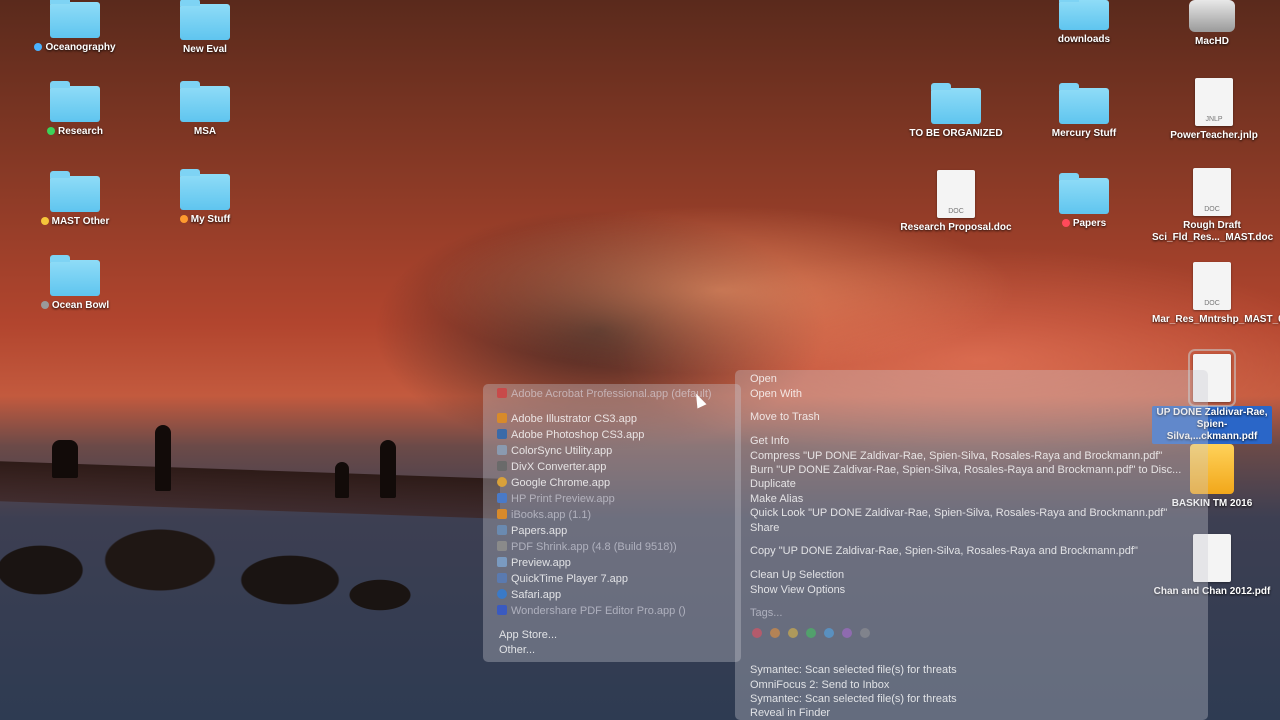 This screenshot has width=1280, height=720. What do you see at coordinates (773, 484) in the screenshot?
I see `menu-item-duplicate: Duplicate` at bounding box center [773, 484].